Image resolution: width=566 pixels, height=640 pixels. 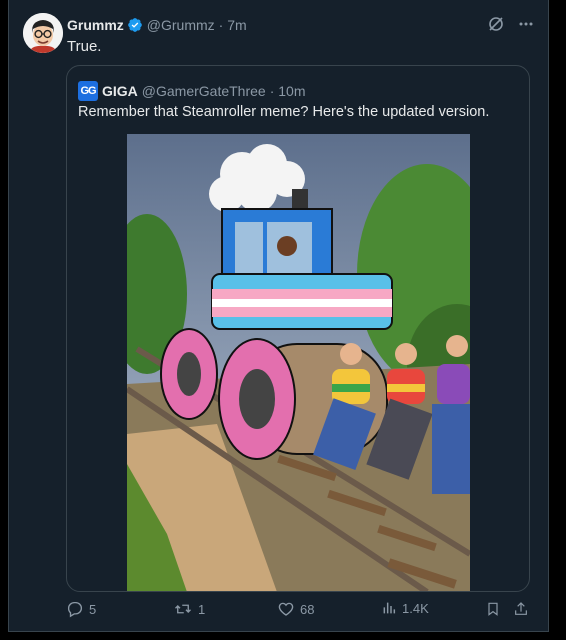 I want to click on repost-button: 1, so click(x=189, y=609).